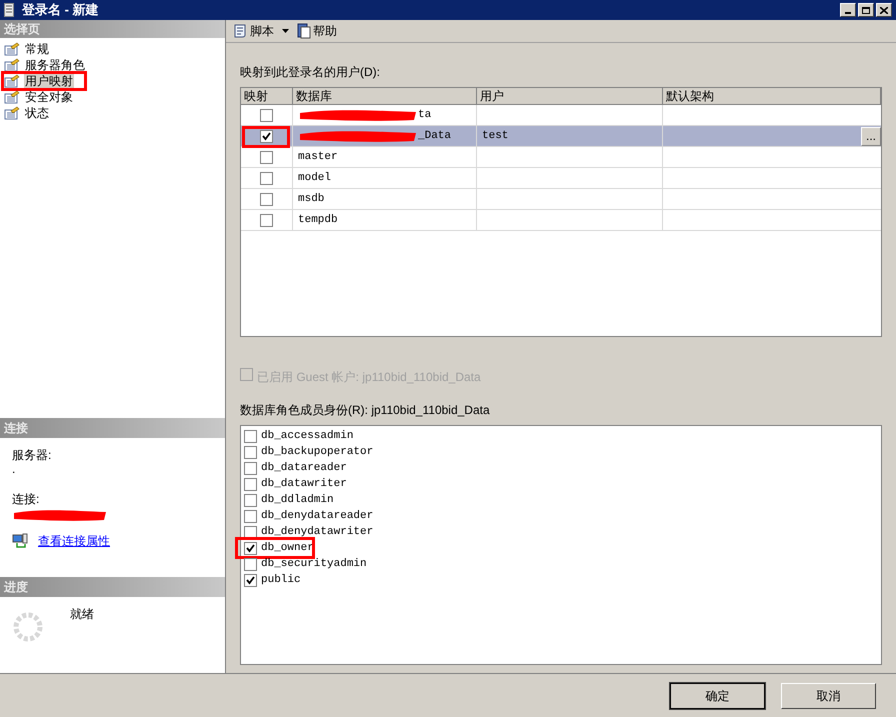 This screenshot has height=717, width=896. What do you see at coordinates (828, 695) in the screenshot?
I see `cancel-button: 取消` at bounding box center [828, 695].